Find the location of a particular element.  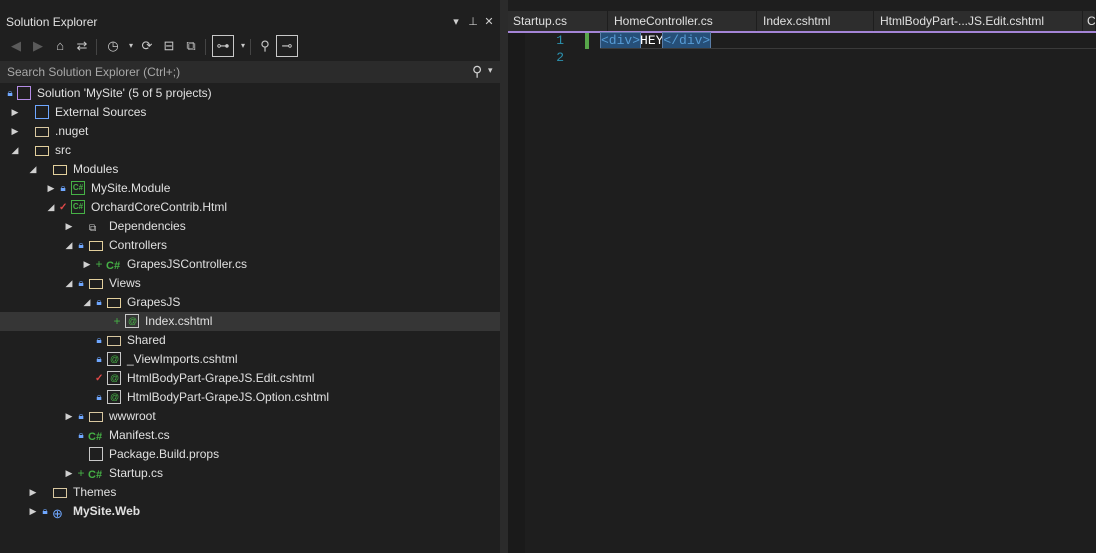

tree-item-label: Manifest.cs is located at coordinates (139, 435).